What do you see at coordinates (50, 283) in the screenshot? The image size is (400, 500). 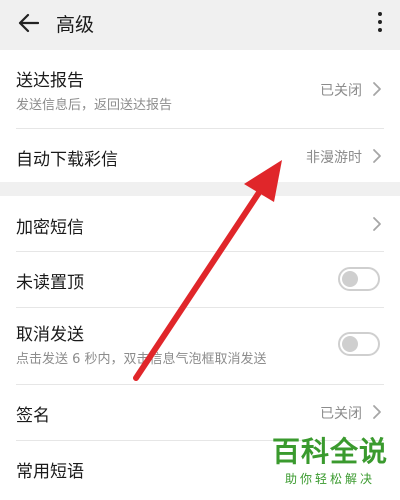 I see `setting-label: 未读置顶` at bounding box center [50, 283].